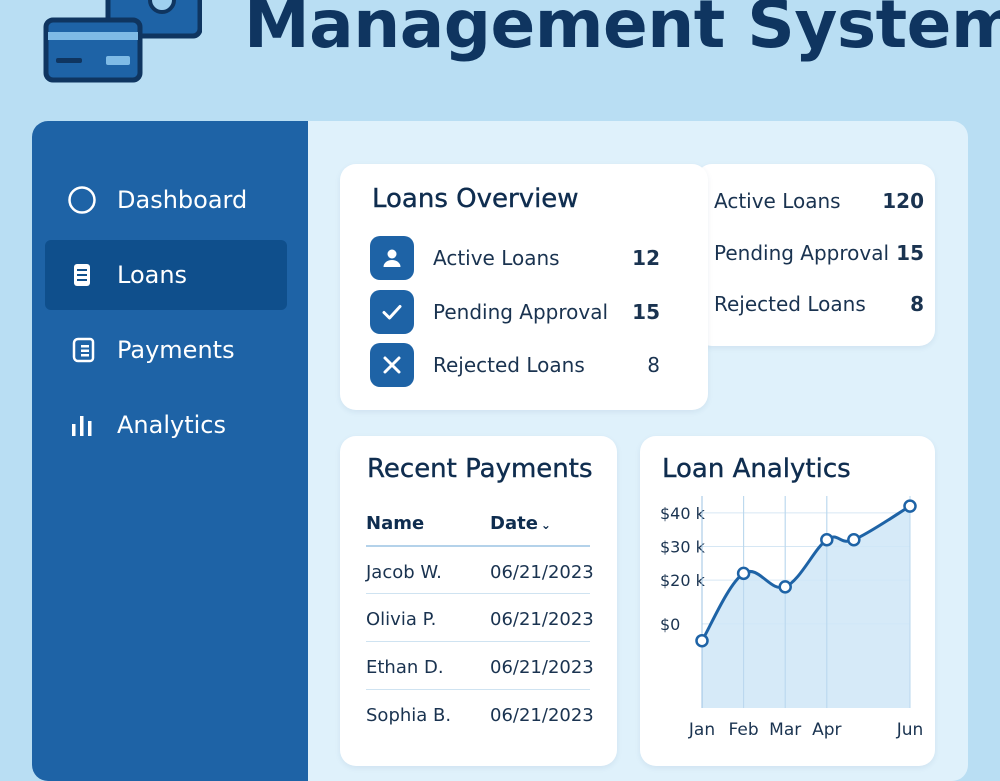 This screenshot has width=1000, height=781. Describe the element at coordinates (806, 607) in the screenshot. I see `chart-area` at that location.